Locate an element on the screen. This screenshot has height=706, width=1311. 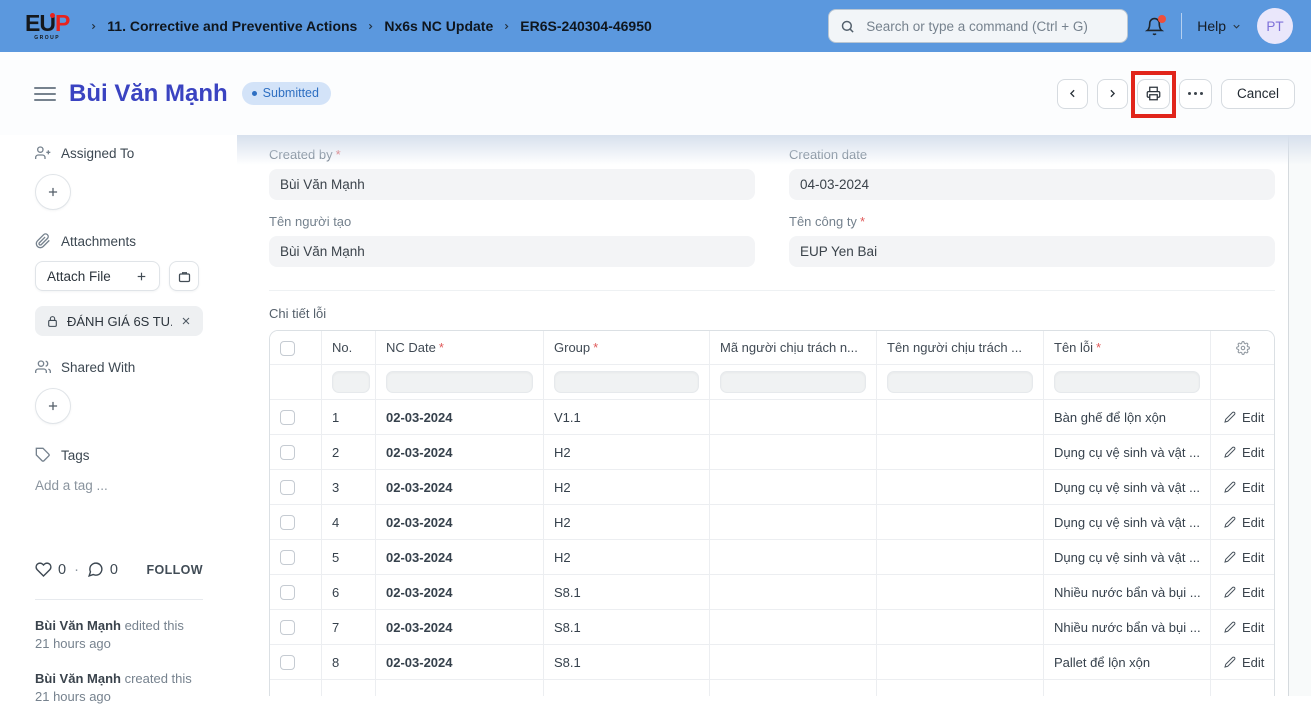
filter-input-no is located at coordinates (351, 382).